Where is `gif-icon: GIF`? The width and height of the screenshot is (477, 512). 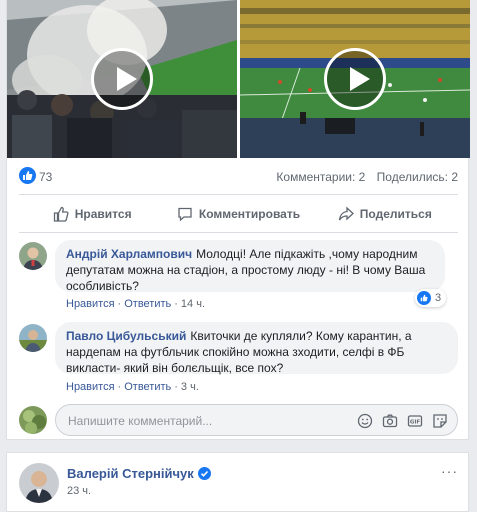
gif-icon: GIF is located at coordinates (415, 421).